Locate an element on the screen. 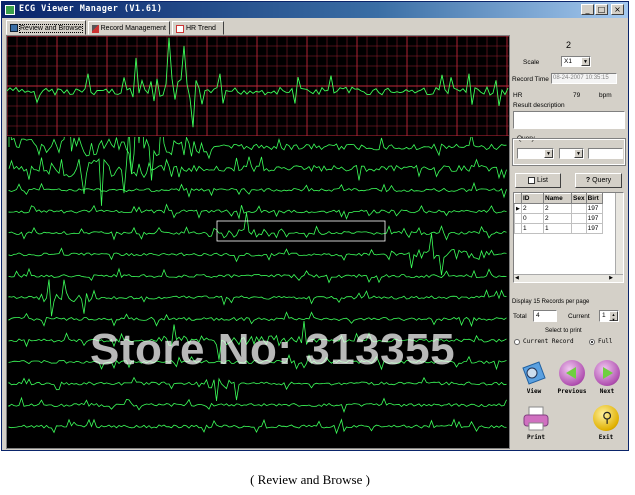 This screenshot has height=495, width=635. radio-checked-icon is located at coordinates (592, 342).